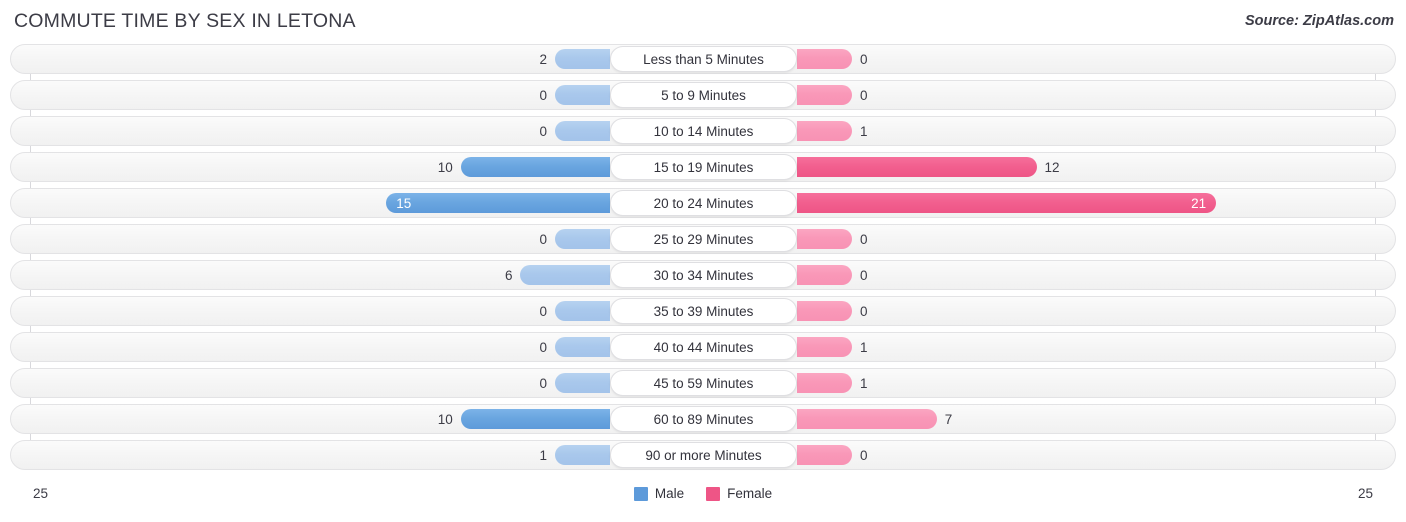 The width and height of the screenshot is (1406, 522). I want to click on category-label: 40 to 44 Minutes, so click(703, 347).